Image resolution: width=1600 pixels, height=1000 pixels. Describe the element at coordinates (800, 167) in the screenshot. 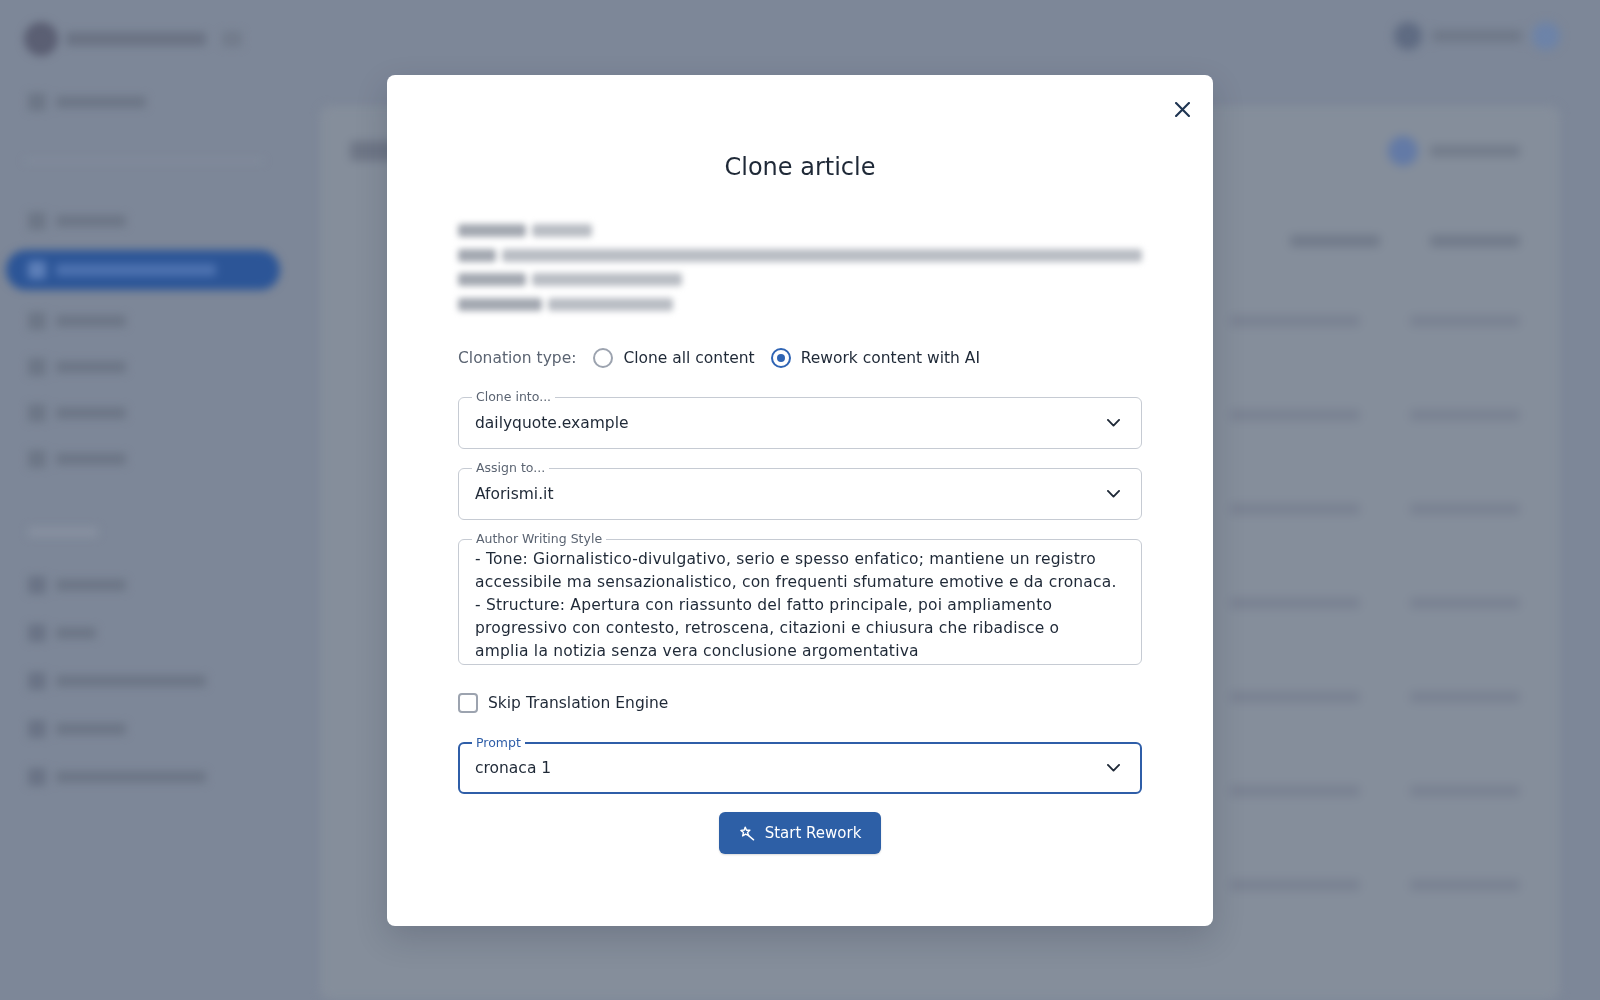

I see `dialog-title: Clone article` at that location.